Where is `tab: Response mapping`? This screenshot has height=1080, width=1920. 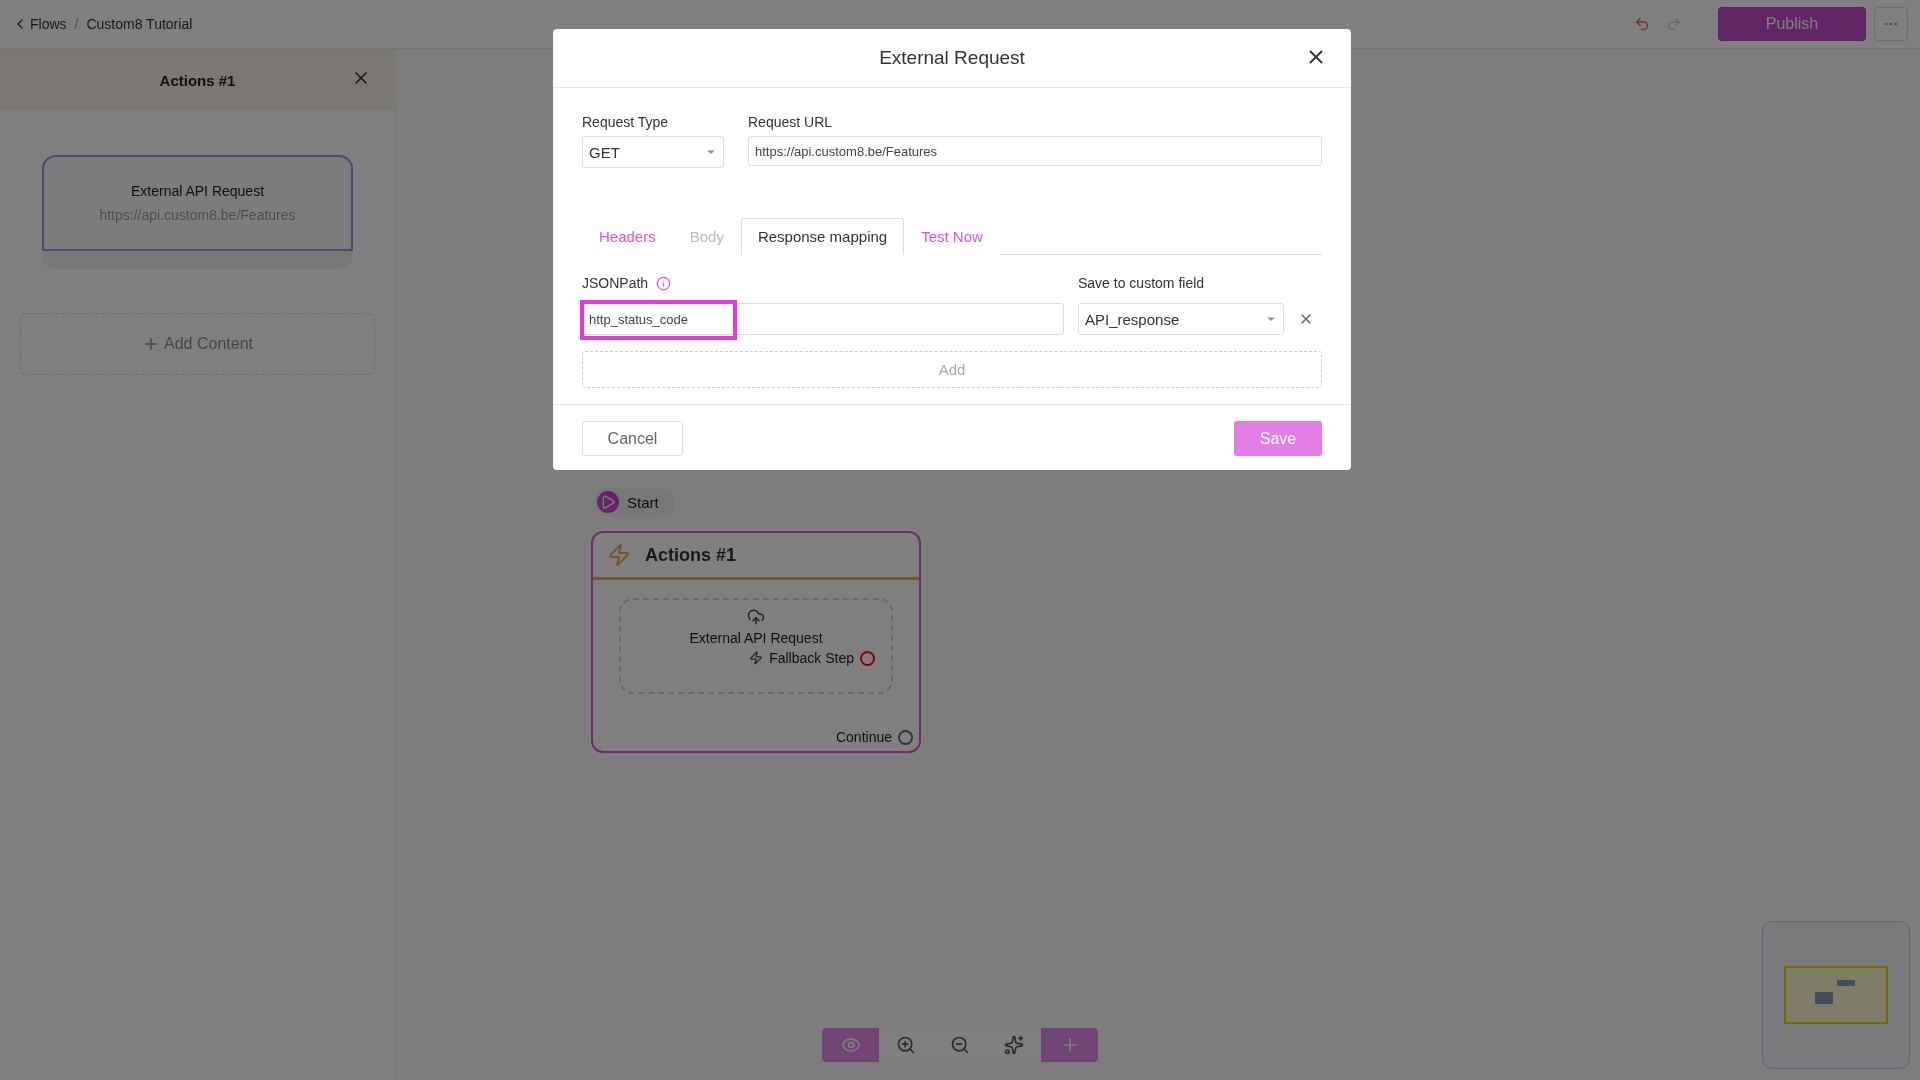 tab: Response mapping is located at coordinates (822, 236).